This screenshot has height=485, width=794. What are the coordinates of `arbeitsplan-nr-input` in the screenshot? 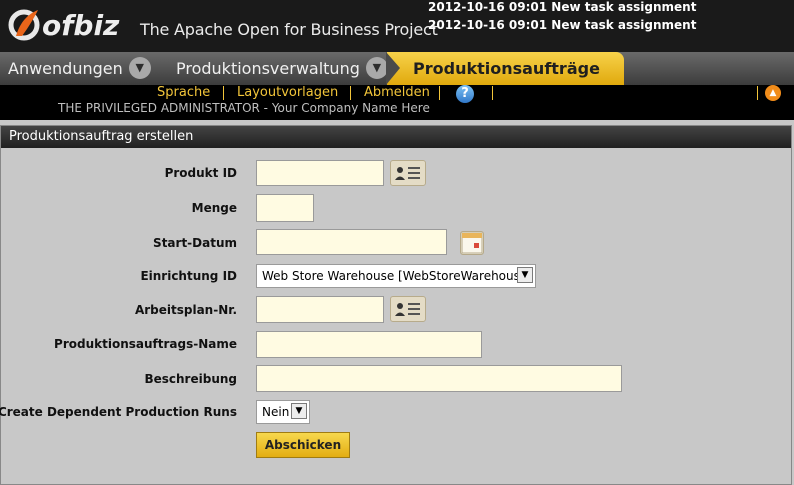 It's located at (320, 309).